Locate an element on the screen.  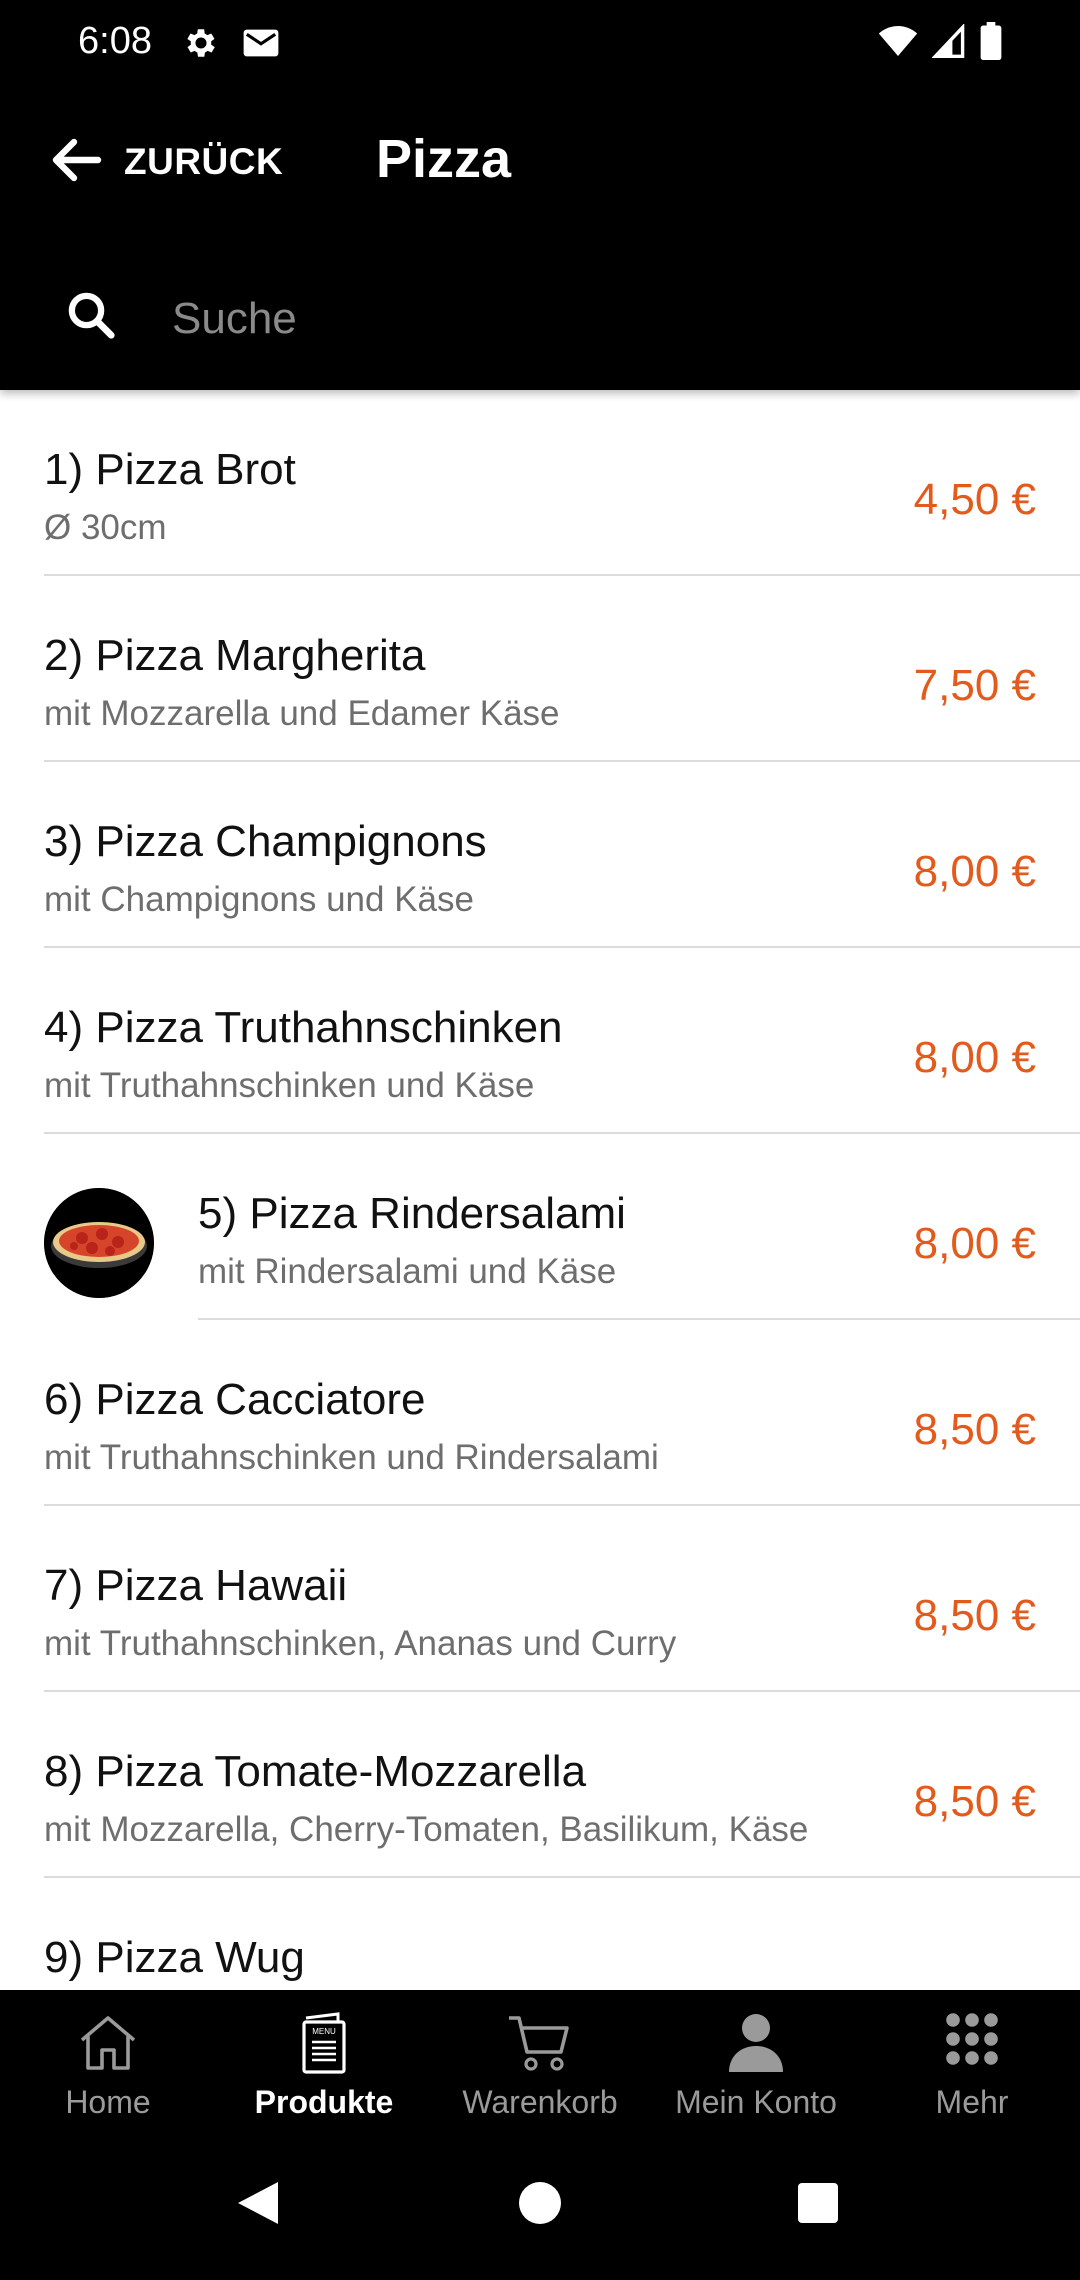
back-triangle-icon is located at coordinates (258, 2205).